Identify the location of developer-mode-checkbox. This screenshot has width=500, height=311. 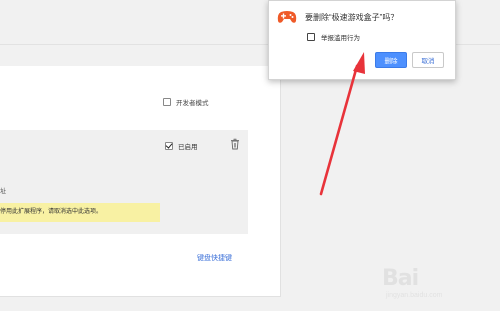
(167, 102).